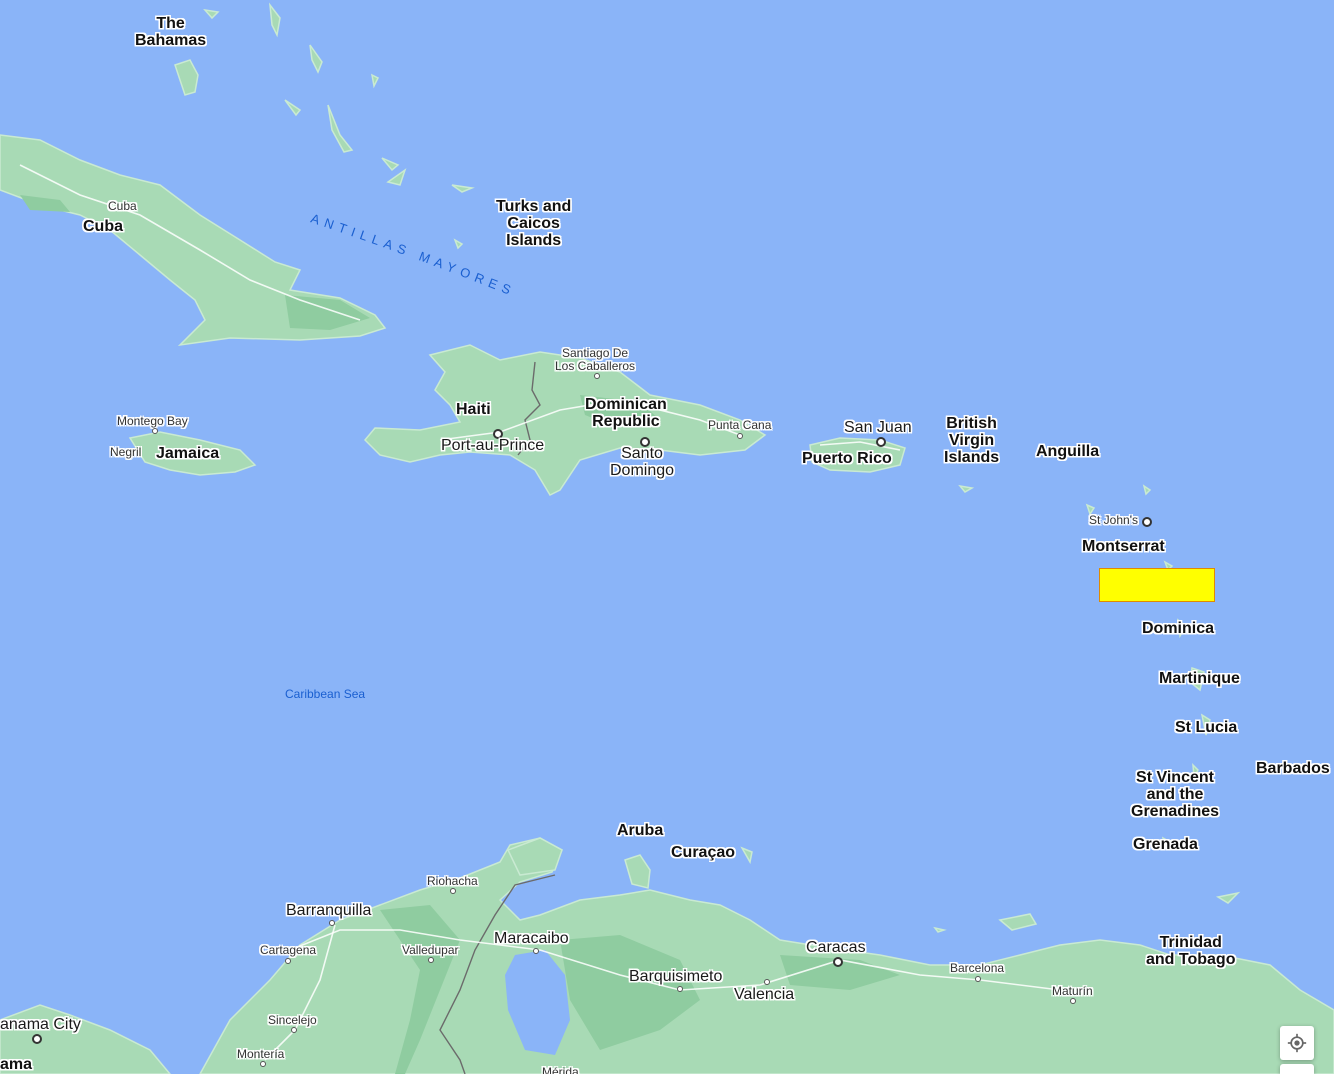 Image resolution: width=1334 pixels, height=1074 pixels. What do you see at coordinates (452, 881) in the screenshot?
I see `label-riohacha: Riohacha` at bounding box center [452, 881].